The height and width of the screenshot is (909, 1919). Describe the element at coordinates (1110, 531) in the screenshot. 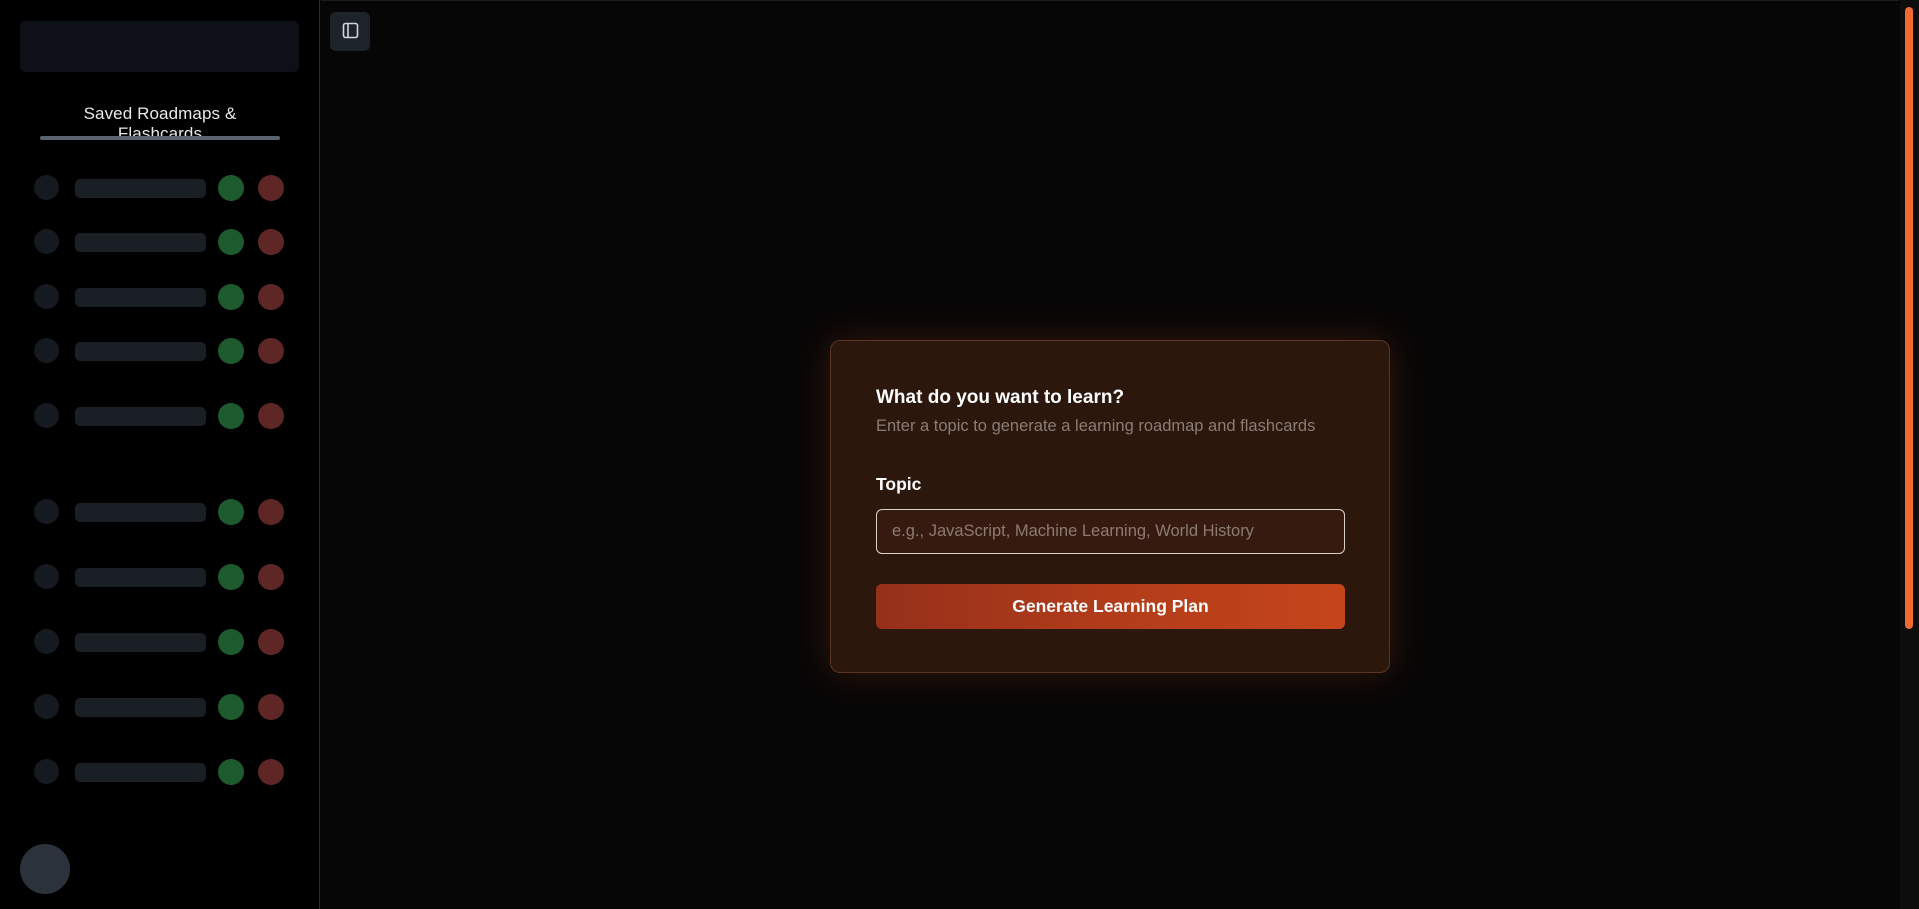

I see `topic-input` at that location.